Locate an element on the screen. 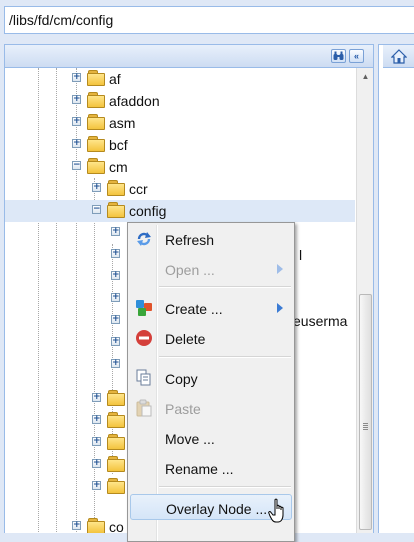  create-node-icon is located at coordinates (144, 308).